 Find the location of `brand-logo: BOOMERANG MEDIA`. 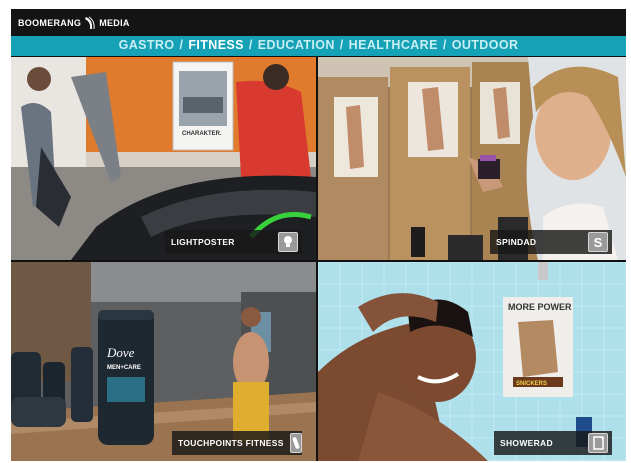

brand-logo: BOOMERANG MEDIA is located at coordinates (74, 23).